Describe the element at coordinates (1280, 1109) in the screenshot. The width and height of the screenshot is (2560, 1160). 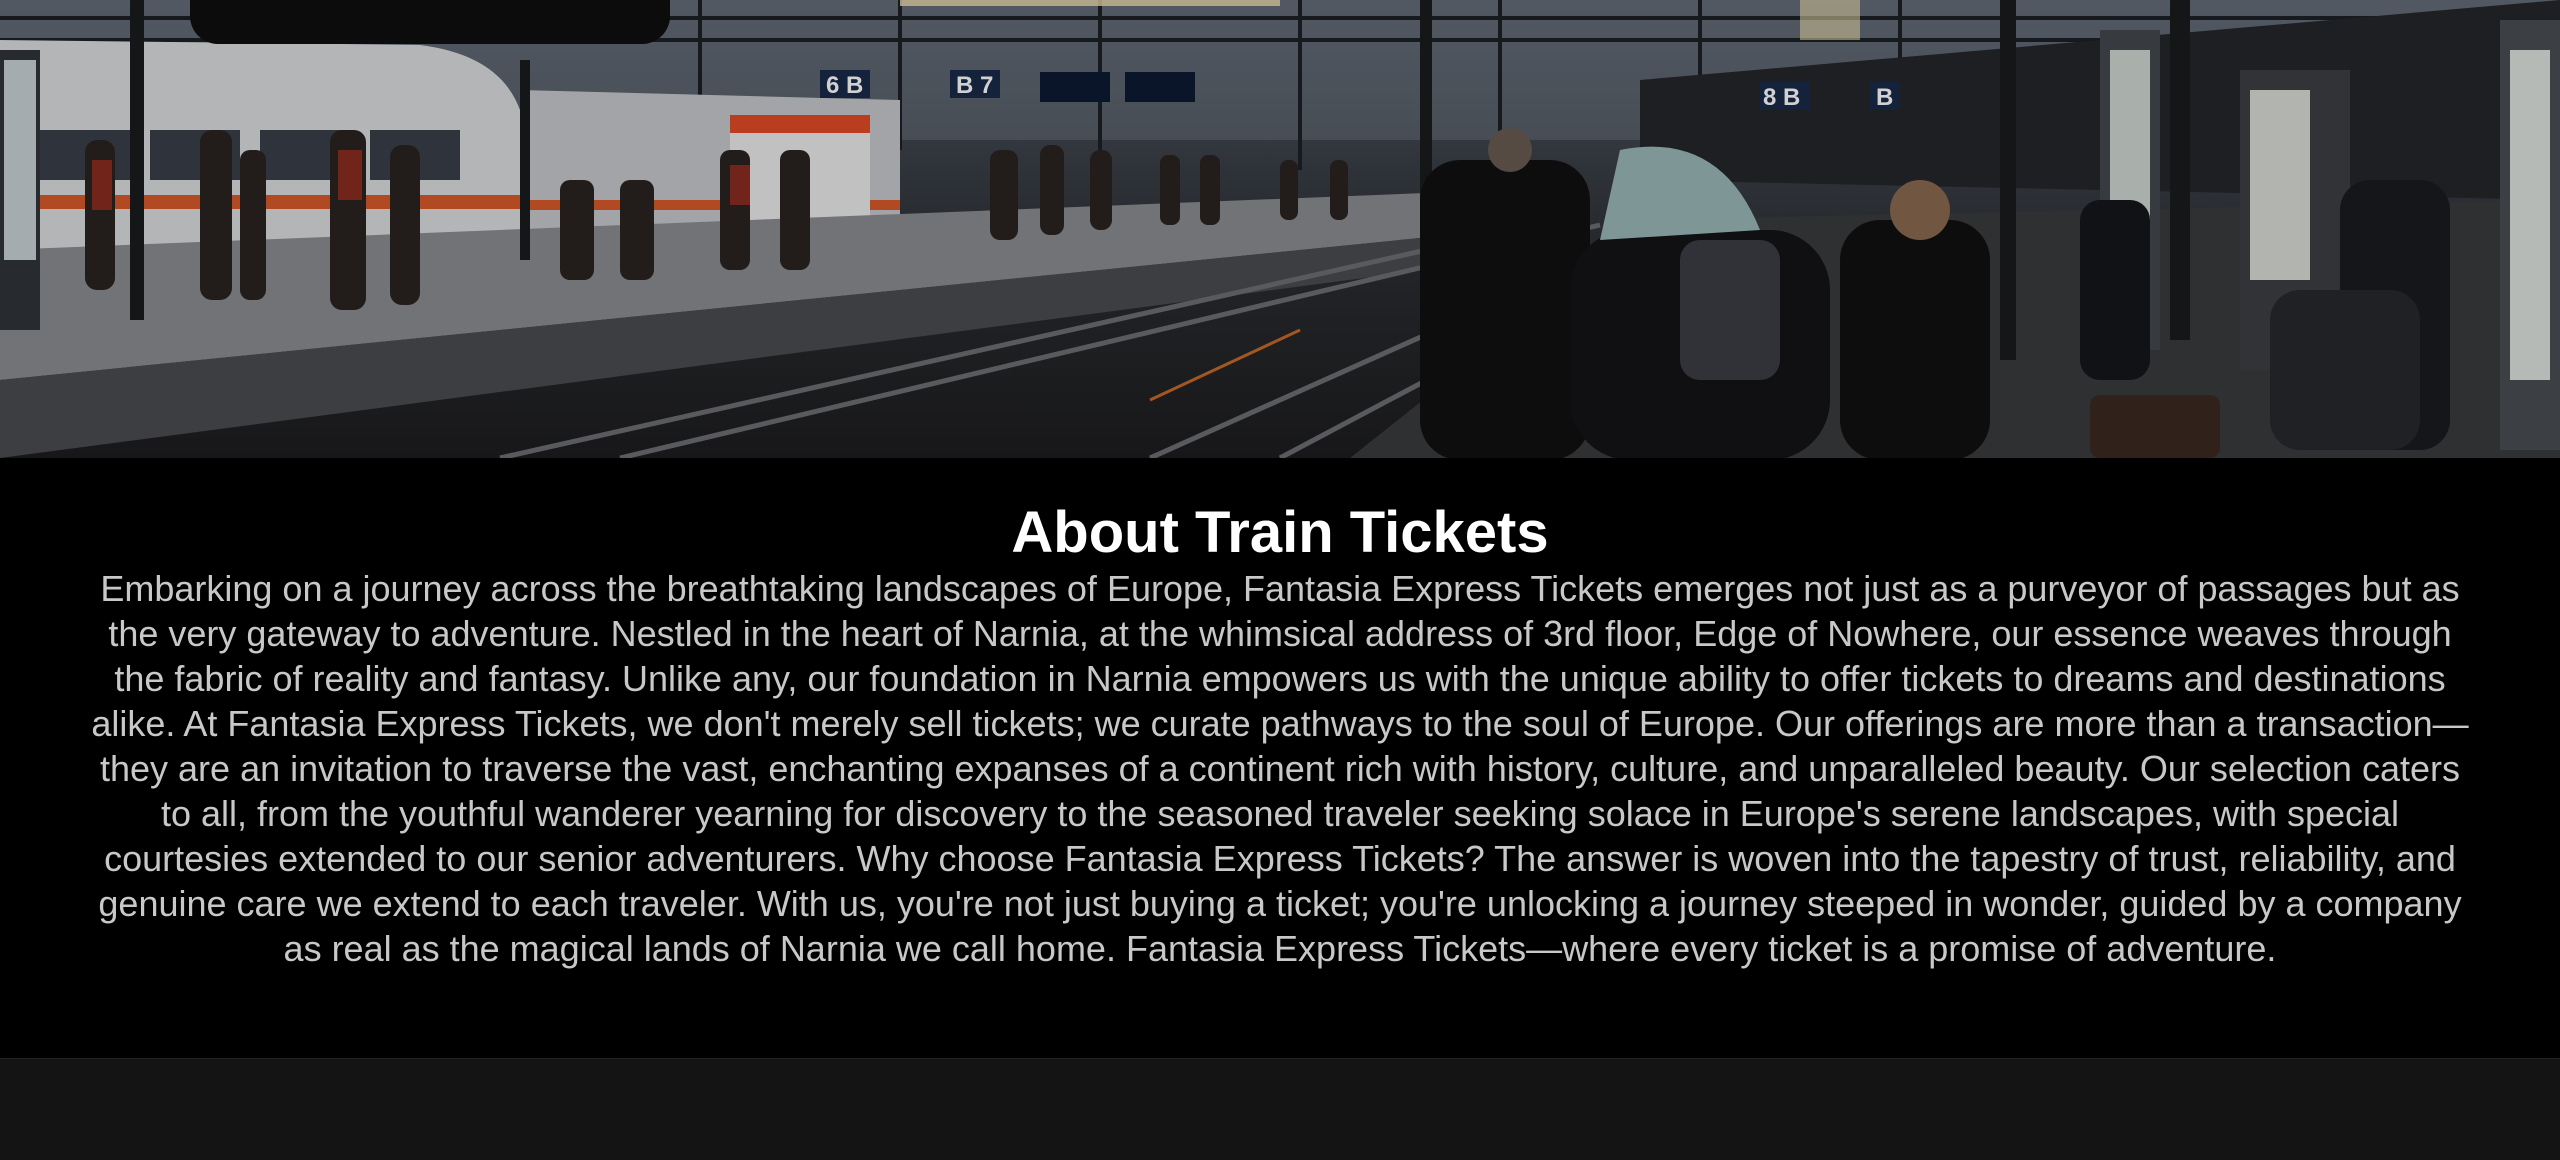
I see `footer-area` at that location.